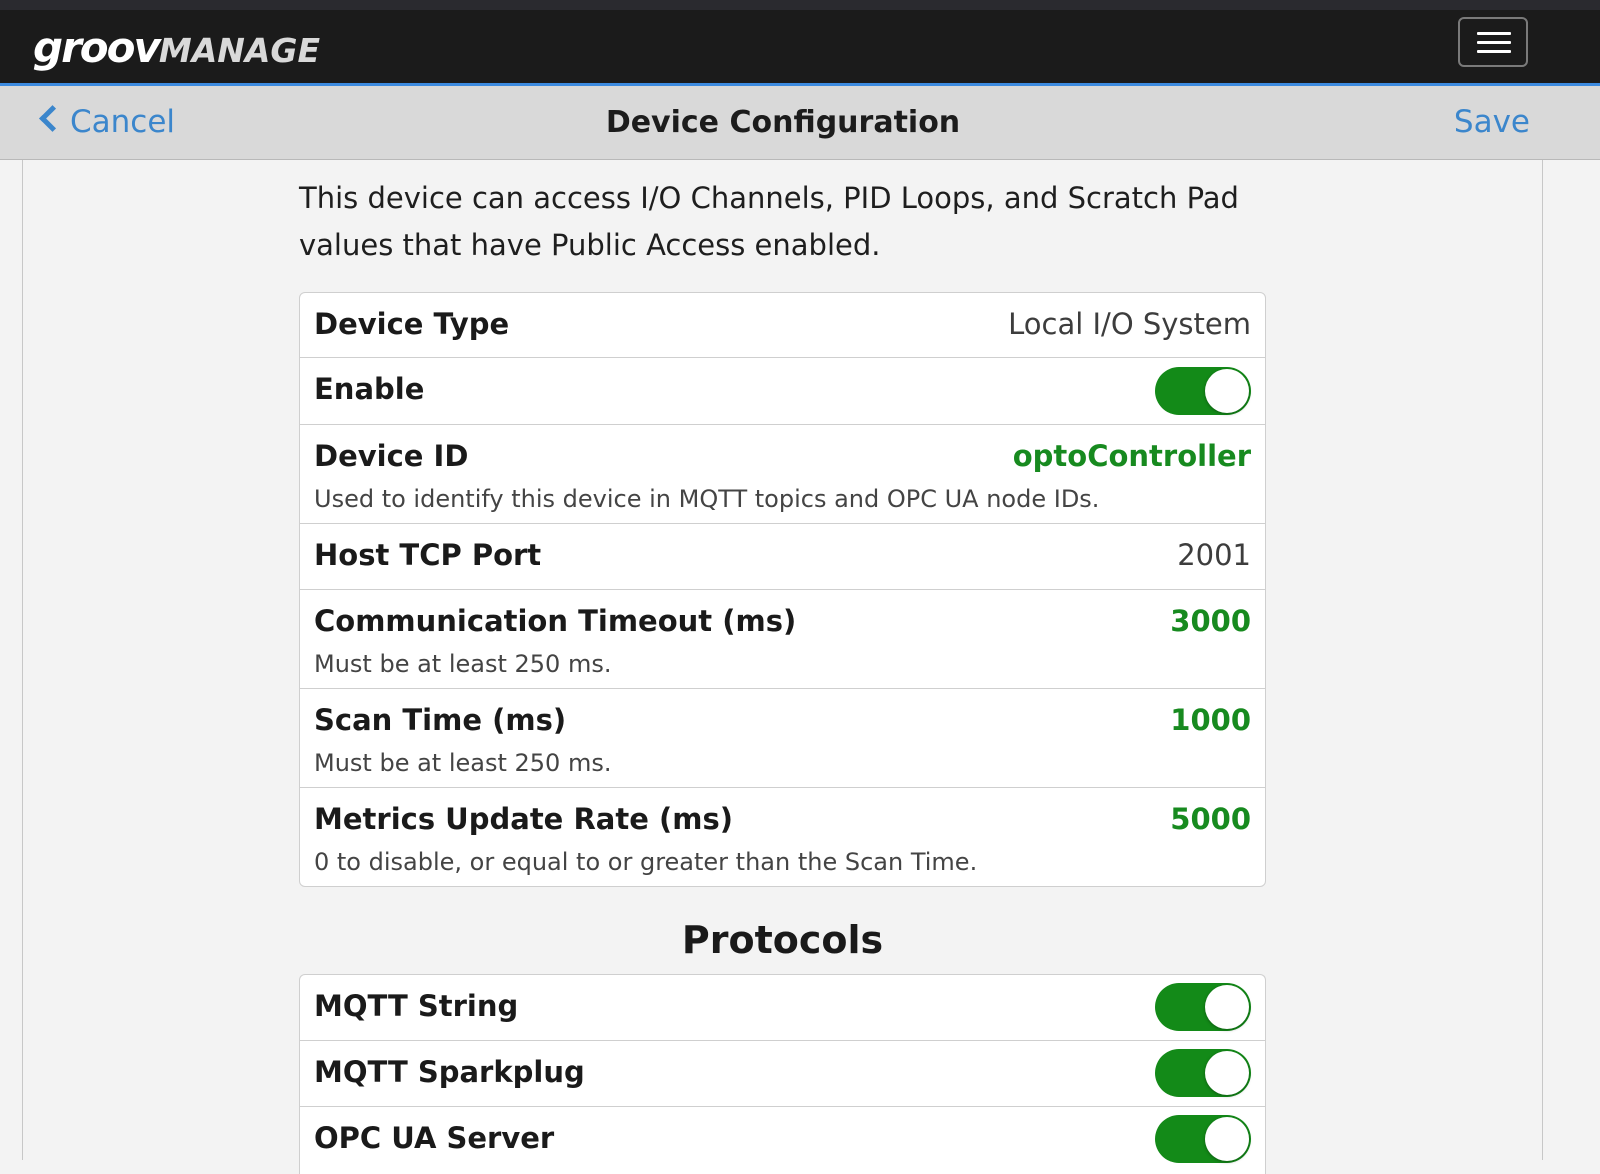  I want to click on setting-label: Enable, so click(369, 389).